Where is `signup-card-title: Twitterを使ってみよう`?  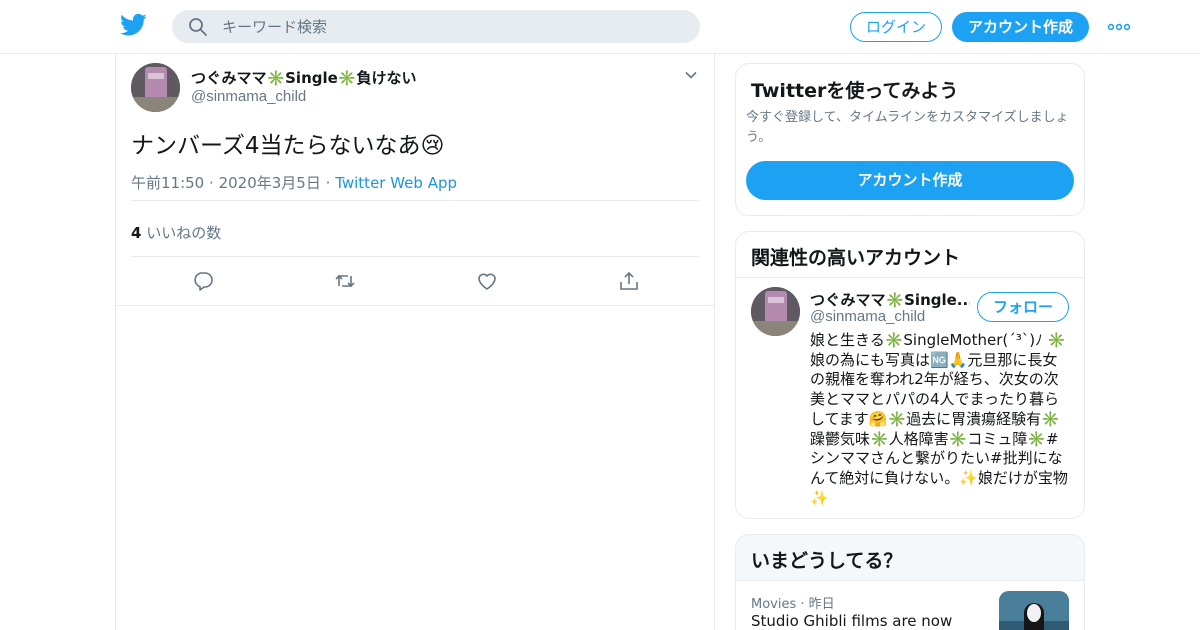 signup-card-title: Twitterを使ってみよう is located at coordinates (855, 91).